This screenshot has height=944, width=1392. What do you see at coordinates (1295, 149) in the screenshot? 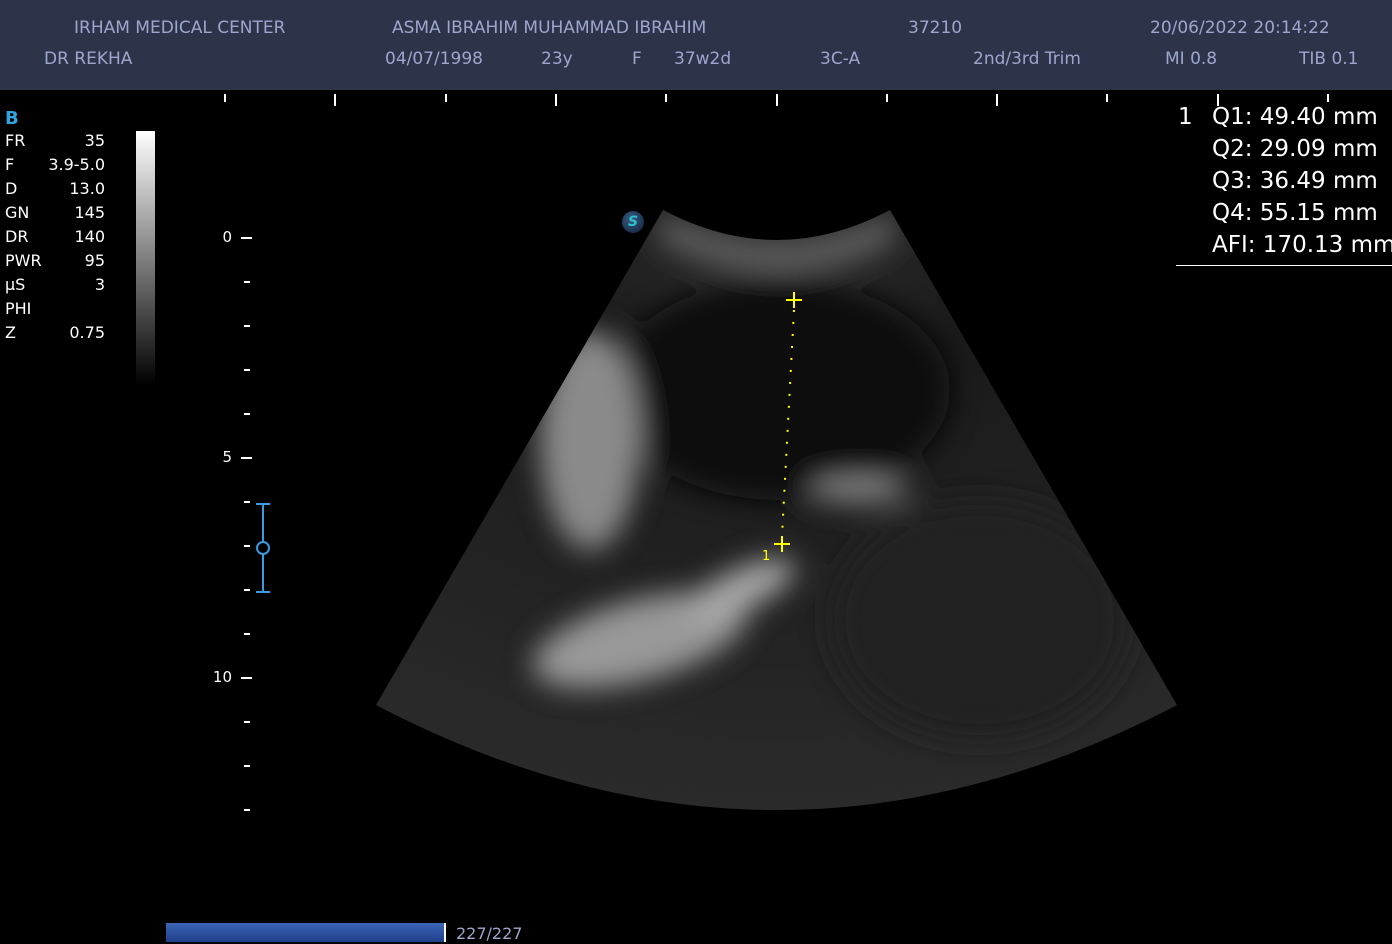
I see `measurement-q2: Q2: 29.09 mm` at bounding box center [1295, 149].